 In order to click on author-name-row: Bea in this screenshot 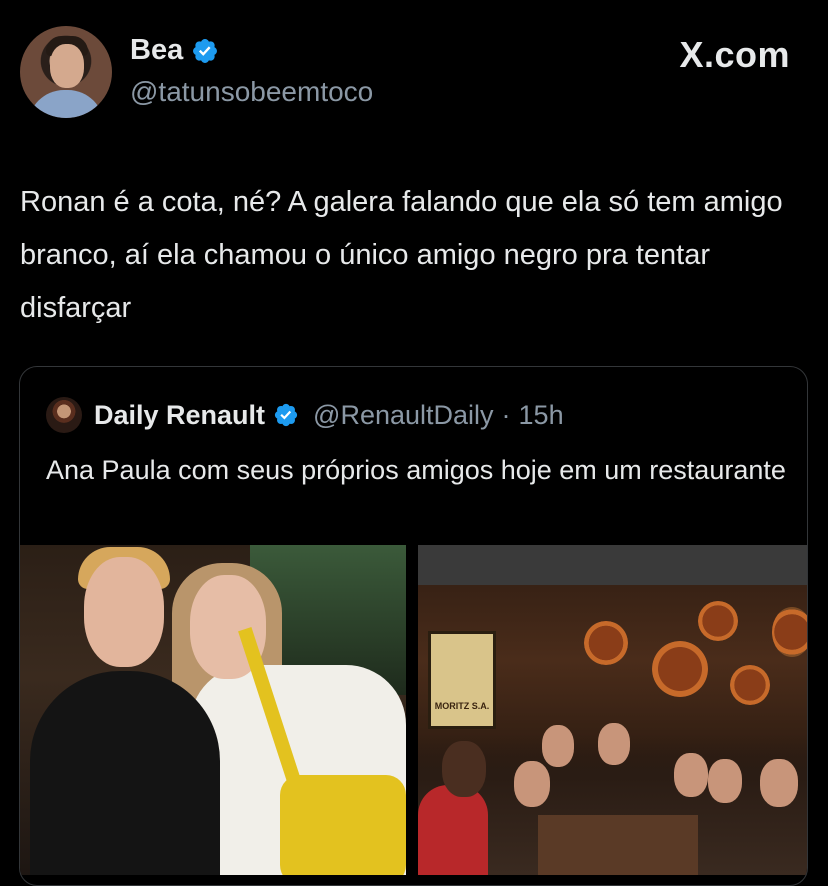, I will do `click(174, 50)`.